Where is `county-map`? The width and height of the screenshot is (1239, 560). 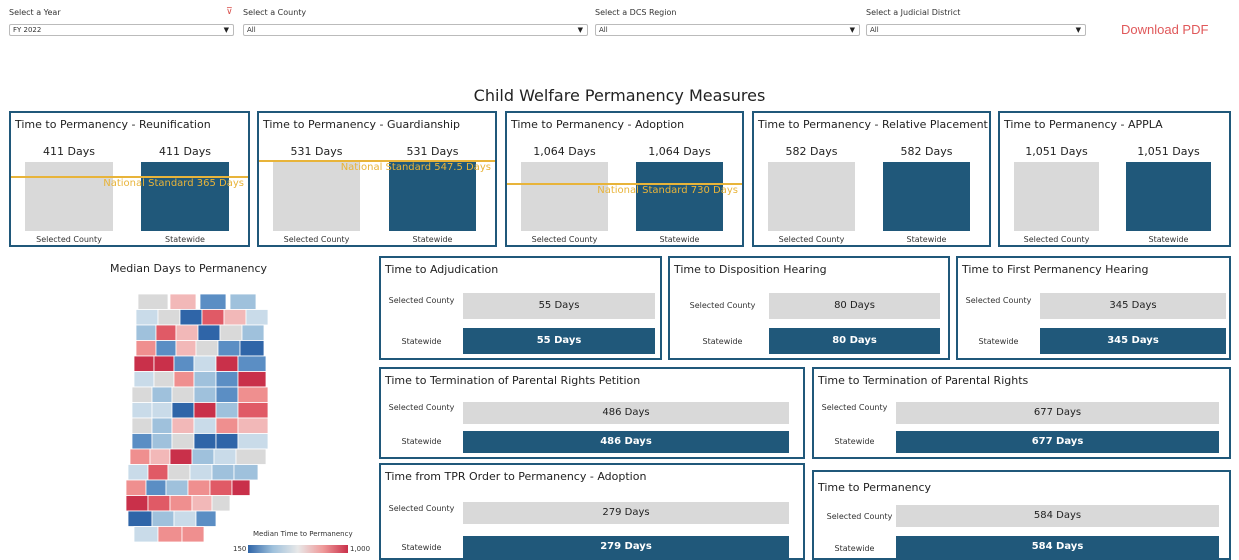
county-map is located at coordinates (198, 422).